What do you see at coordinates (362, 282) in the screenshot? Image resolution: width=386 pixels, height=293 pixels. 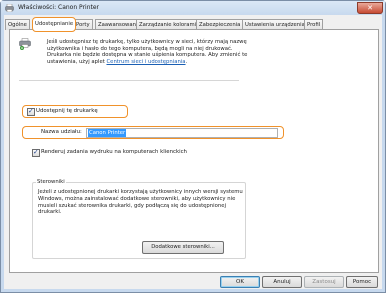 I see `help-button: Pomoc` at bounding box center [362, 282].